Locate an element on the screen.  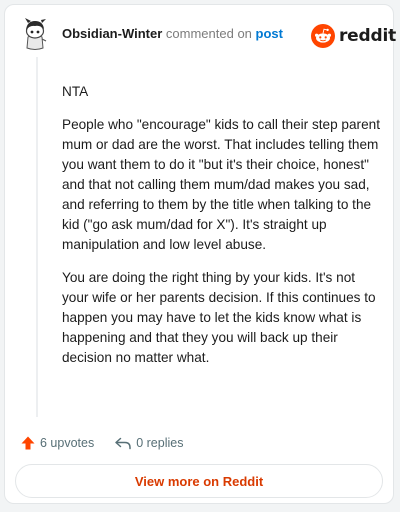
reddit-logo-icon is located at coordinates (323, 36).